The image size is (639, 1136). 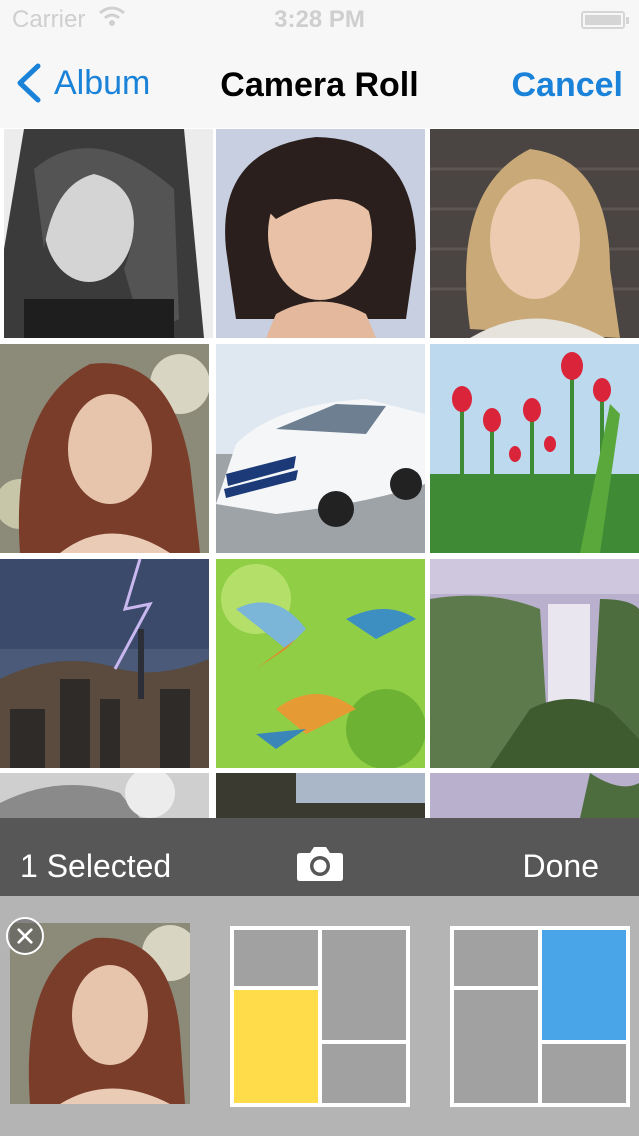 I want to click on navigation-bar: Album Camera Roll Cancel, so click(x=319, y=84).